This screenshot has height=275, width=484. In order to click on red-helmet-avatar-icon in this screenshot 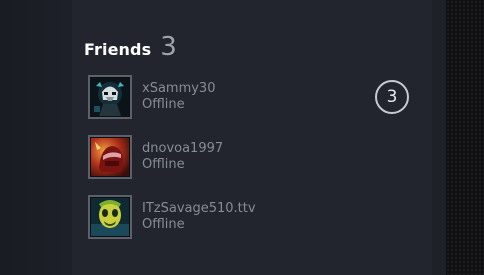, I will do `click(110, 157)`.